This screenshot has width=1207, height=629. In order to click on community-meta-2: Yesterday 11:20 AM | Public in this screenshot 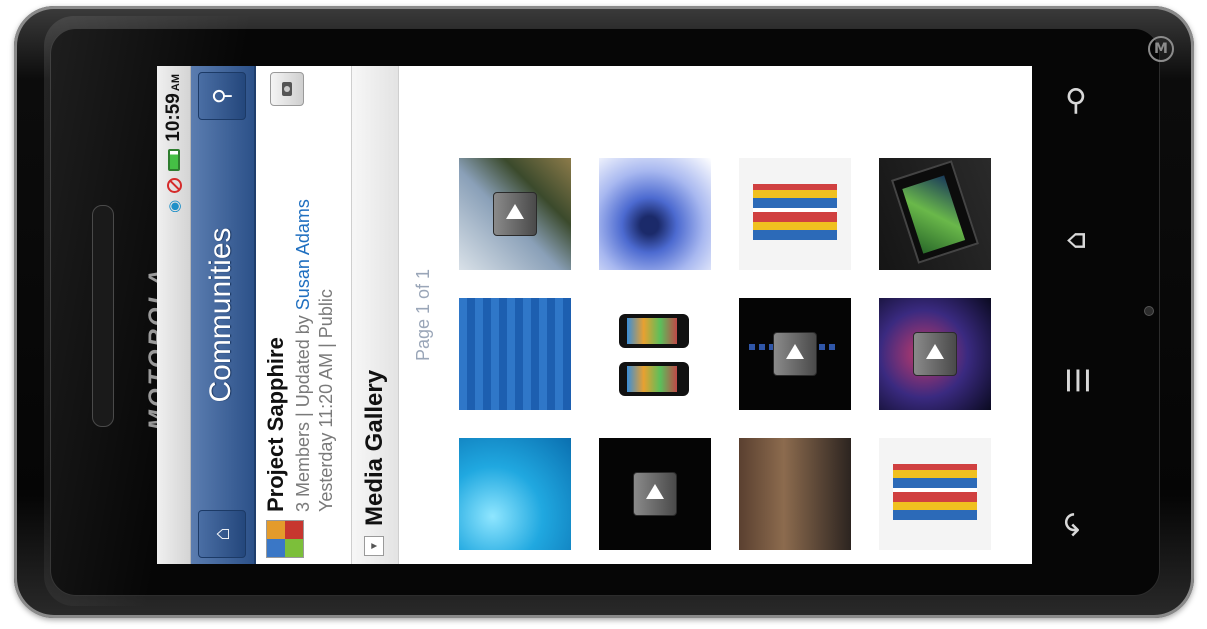, I will do `click(326, 400)`.